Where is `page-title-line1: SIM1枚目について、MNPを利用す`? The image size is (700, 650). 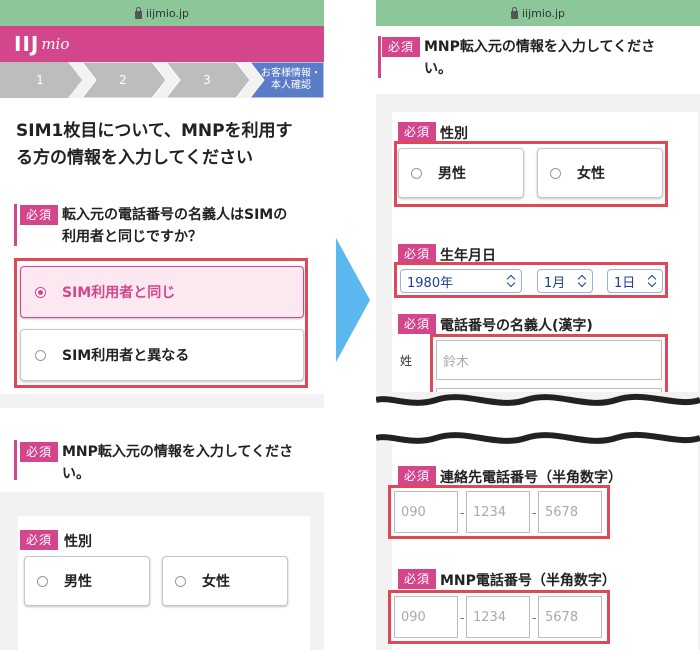
page-title-line1: SIM1枚目について、MNPを利用す is located at coordinates (154, 131).